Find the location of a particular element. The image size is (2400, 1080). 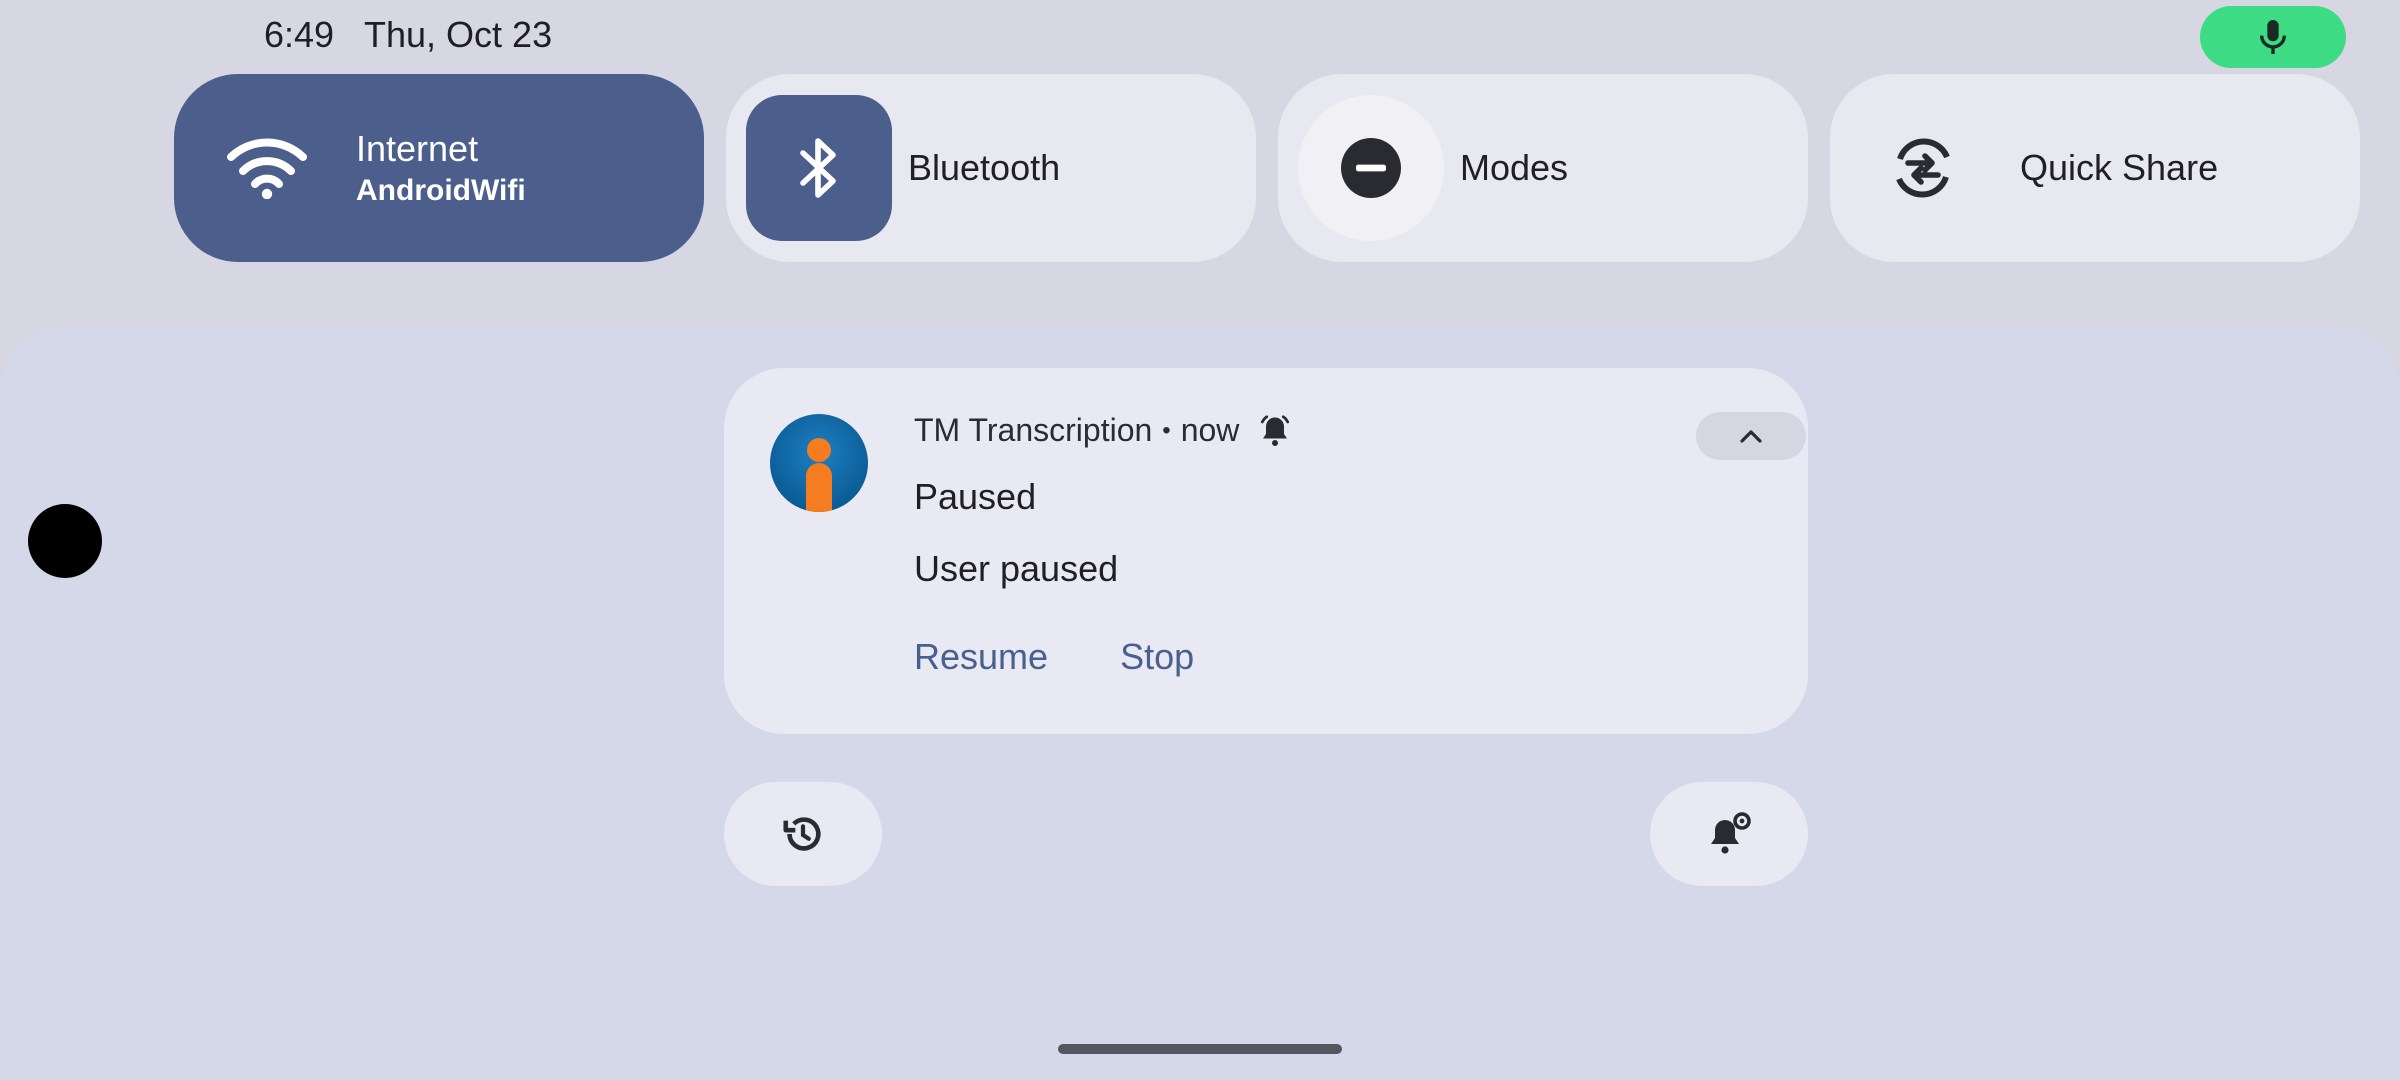

chevron-up-icon is located at coordinates (1751, 436).